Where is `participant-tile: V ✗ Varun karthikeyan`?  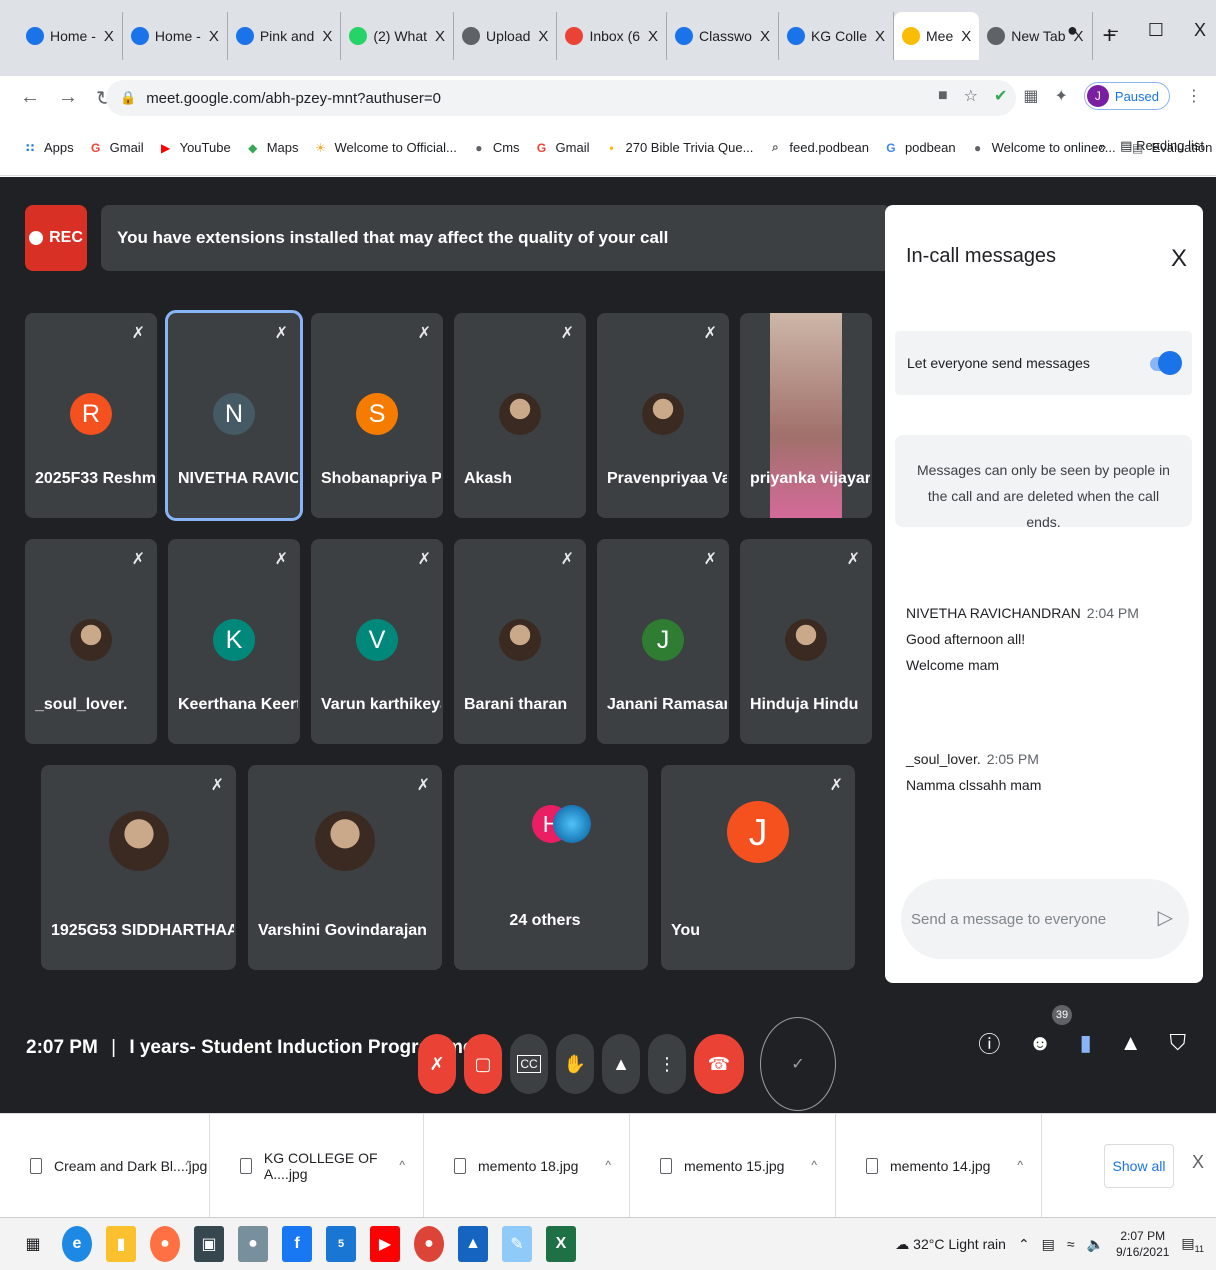
participant-tile: V ✗ Varun karthikeyan is located at coordinates (377, 641).